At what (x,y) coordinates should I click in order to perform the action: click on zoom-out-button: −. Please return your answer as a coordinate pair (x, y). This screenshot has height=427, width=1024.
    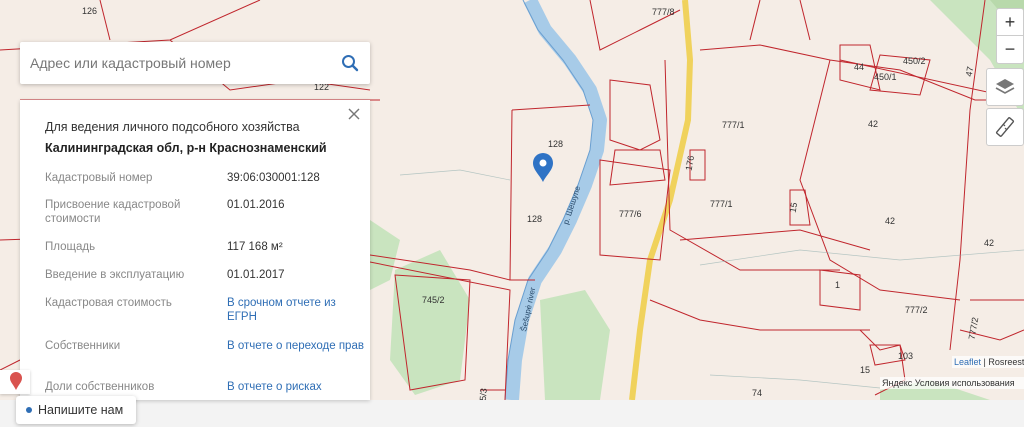
    Looking at the image, I should click on (1010, 49).